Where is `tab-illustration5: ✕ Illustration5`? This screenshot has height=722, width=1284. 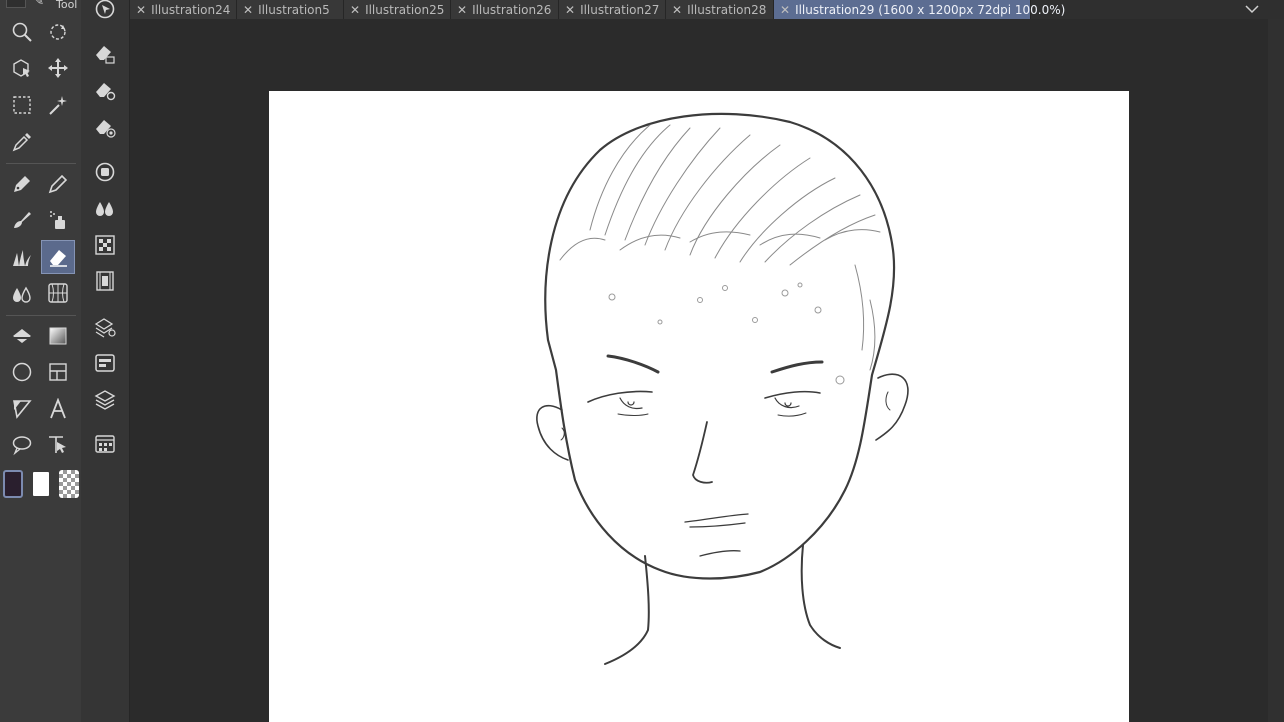 tab-illustration5: ✕ Illustration5 is located at coordinates (290, 9).